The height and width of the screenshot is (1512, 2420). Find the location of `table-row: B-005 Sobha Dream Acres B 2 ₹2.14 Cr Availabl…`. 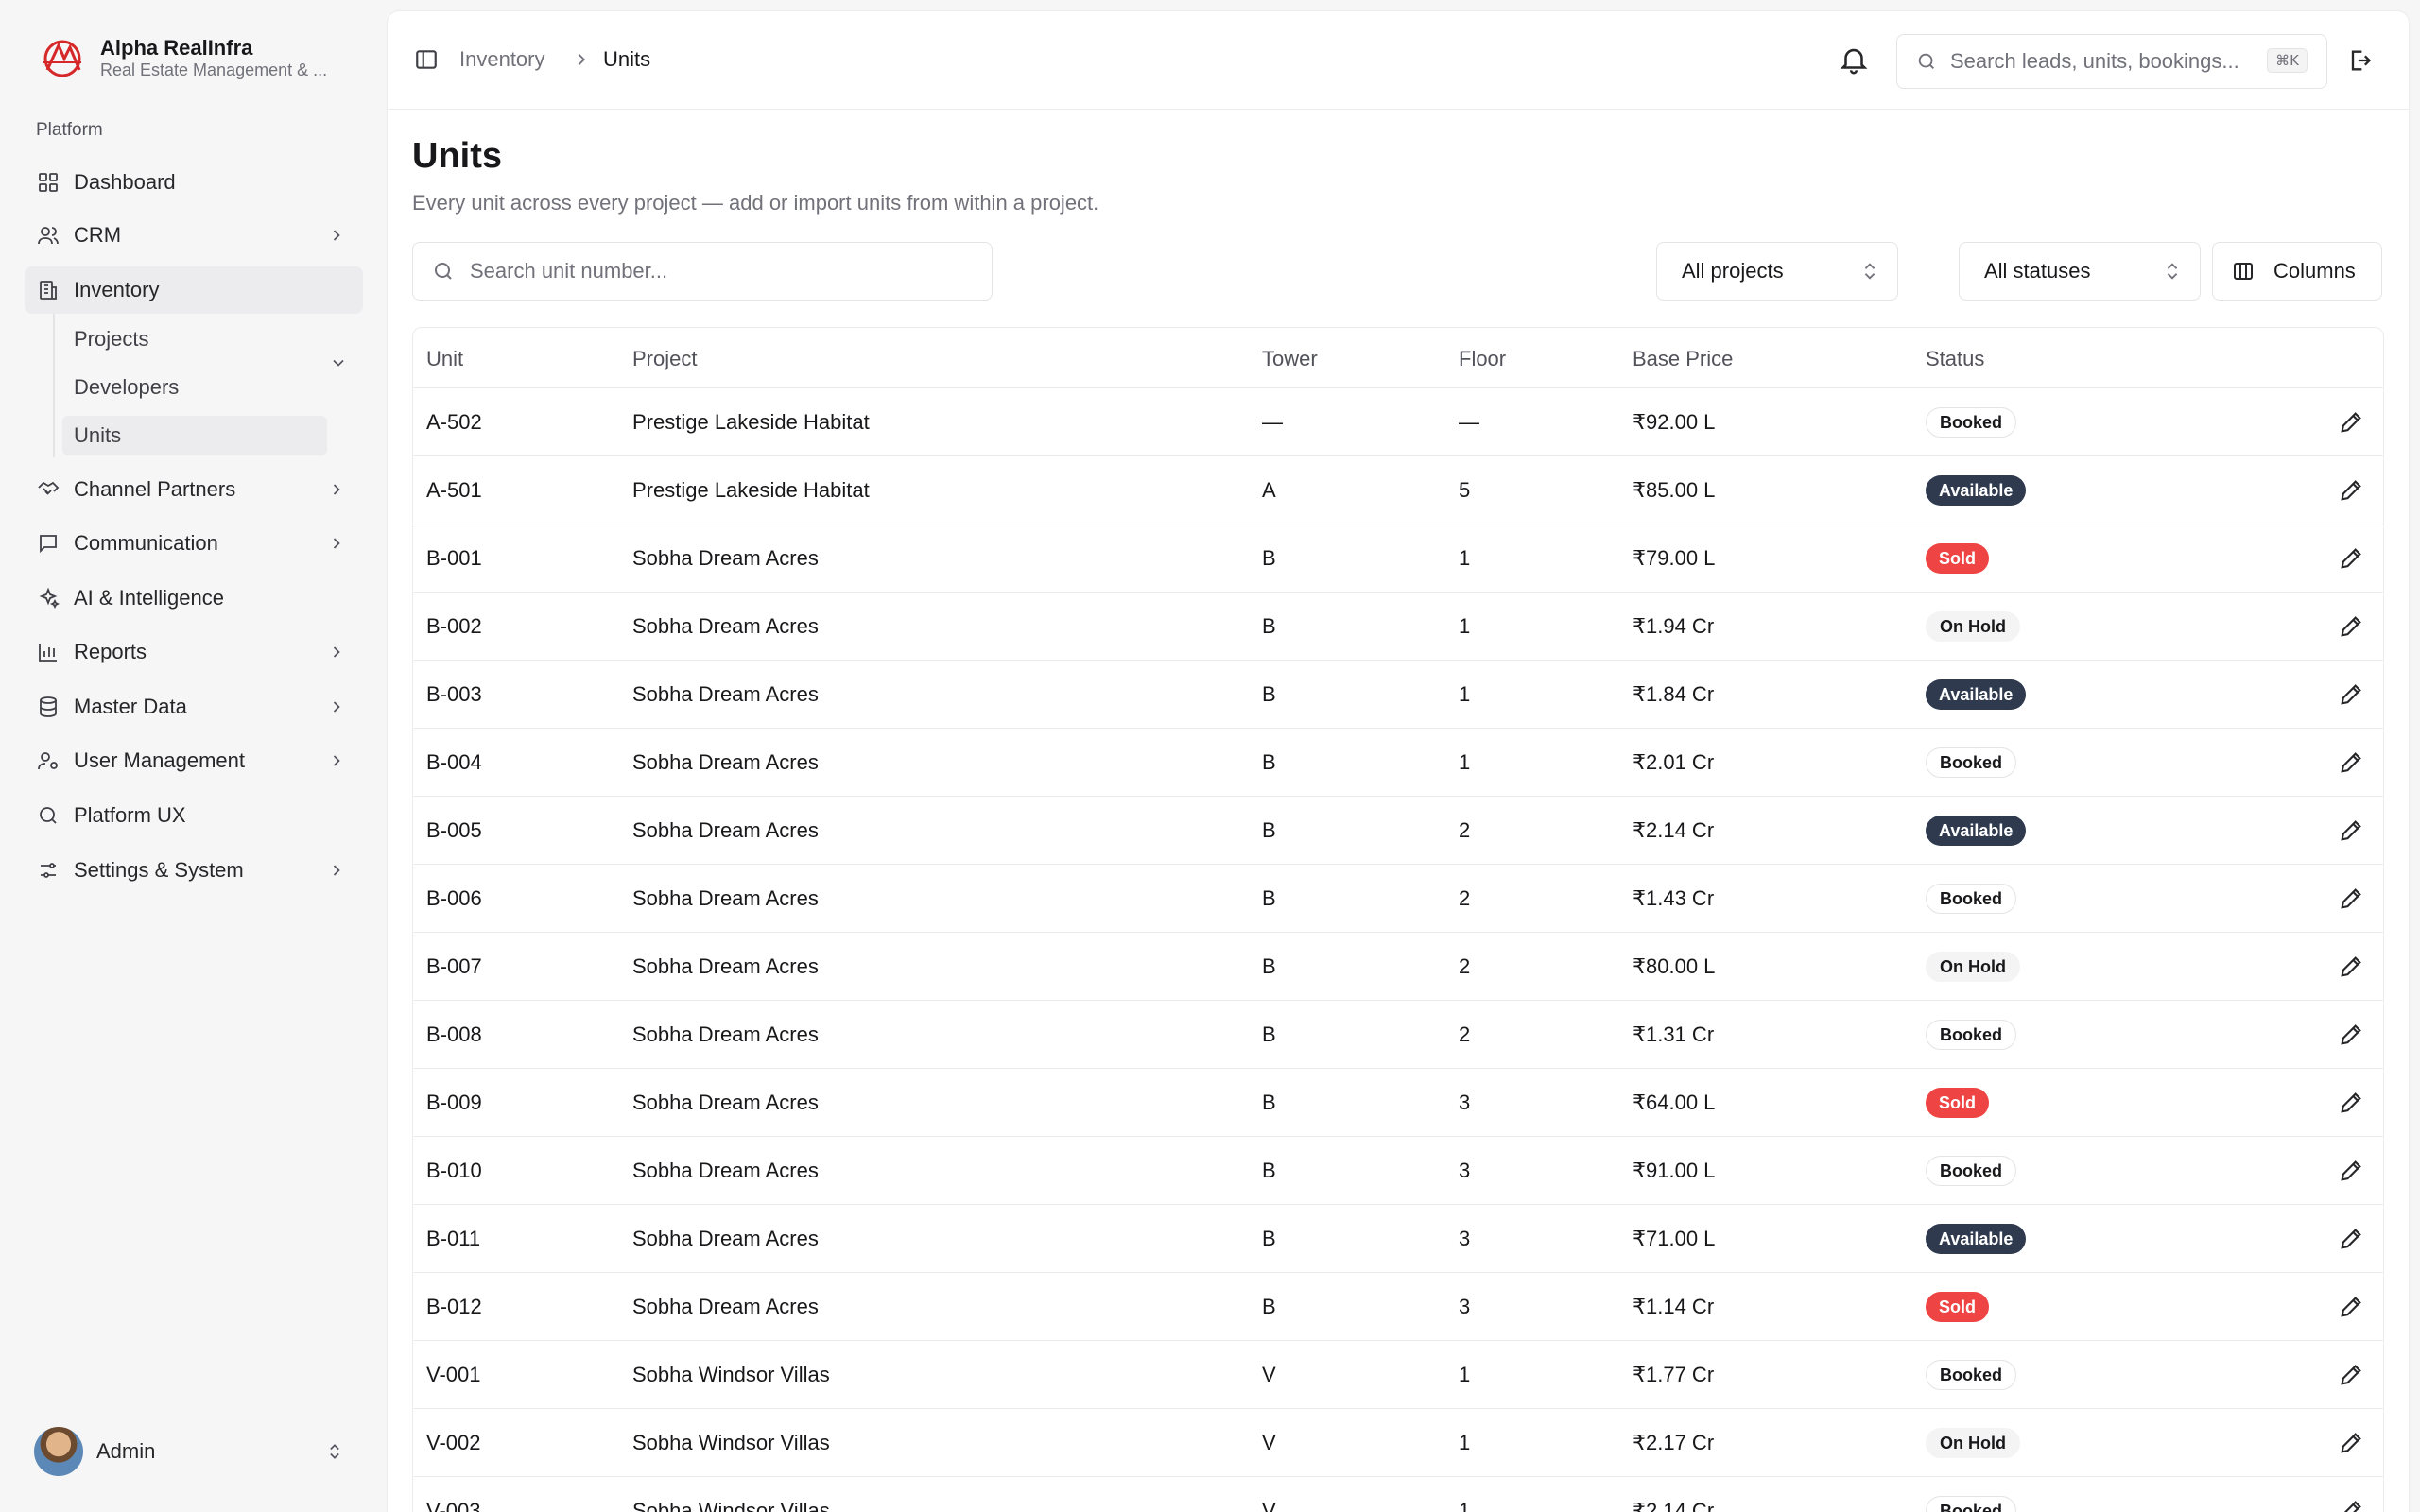

table-row: B-005 Sobha Dream Acres B 2 ₹2.14 Cr Availabl… is located at coordinates (1398, 831).